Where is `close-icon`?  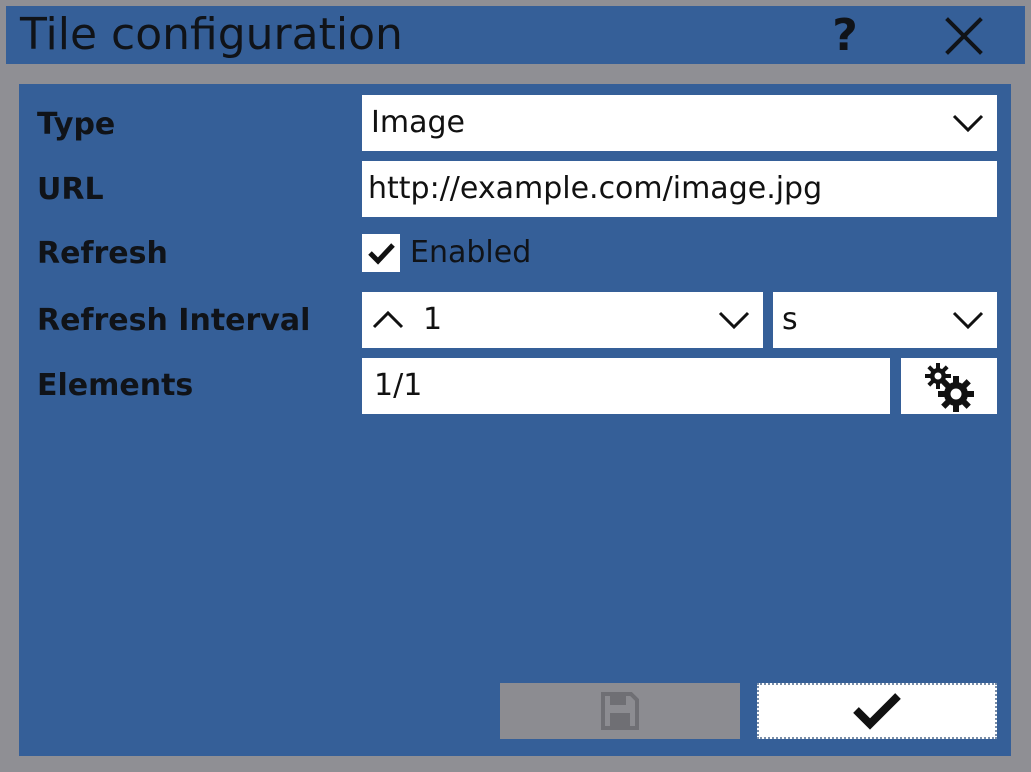 close-icon is located at coordinates (964, 36).